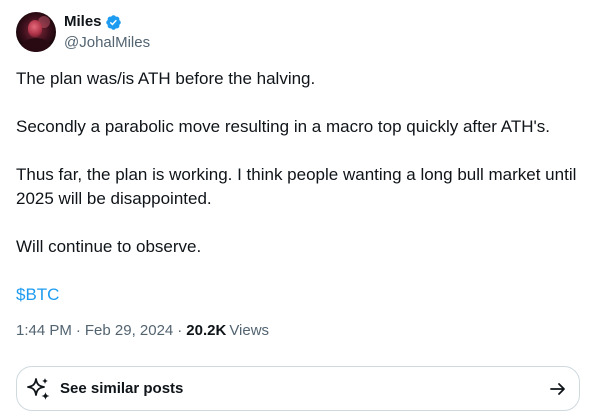 The width and height of the screenshot is (598, 420). I want to click on post-paragraph: Will continue to observe., so click(109, 246).